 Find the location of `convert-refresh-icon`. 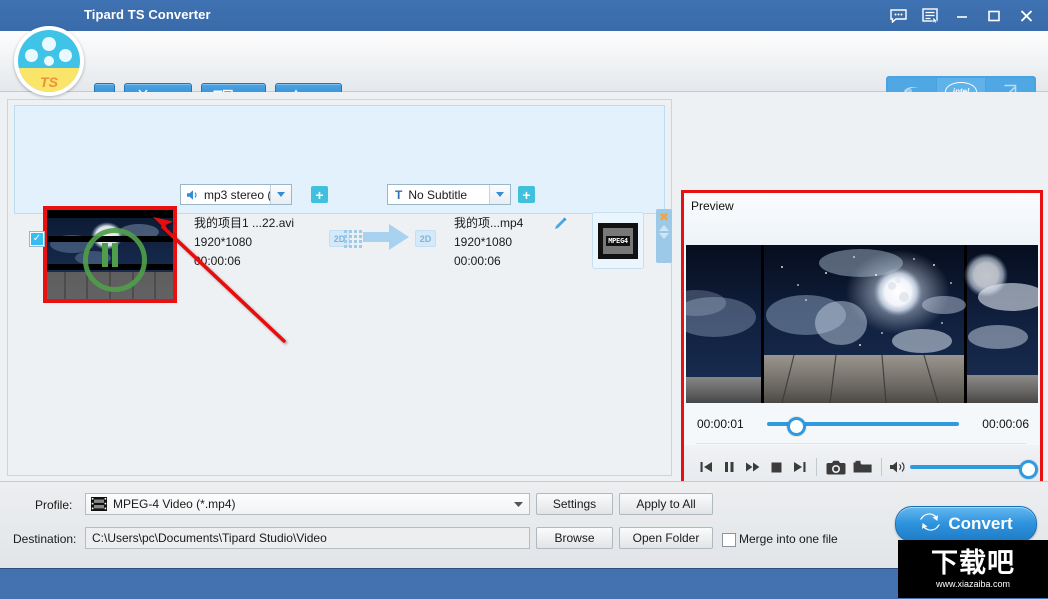

convert-refresh-icon is located at coordinates (930, 524).